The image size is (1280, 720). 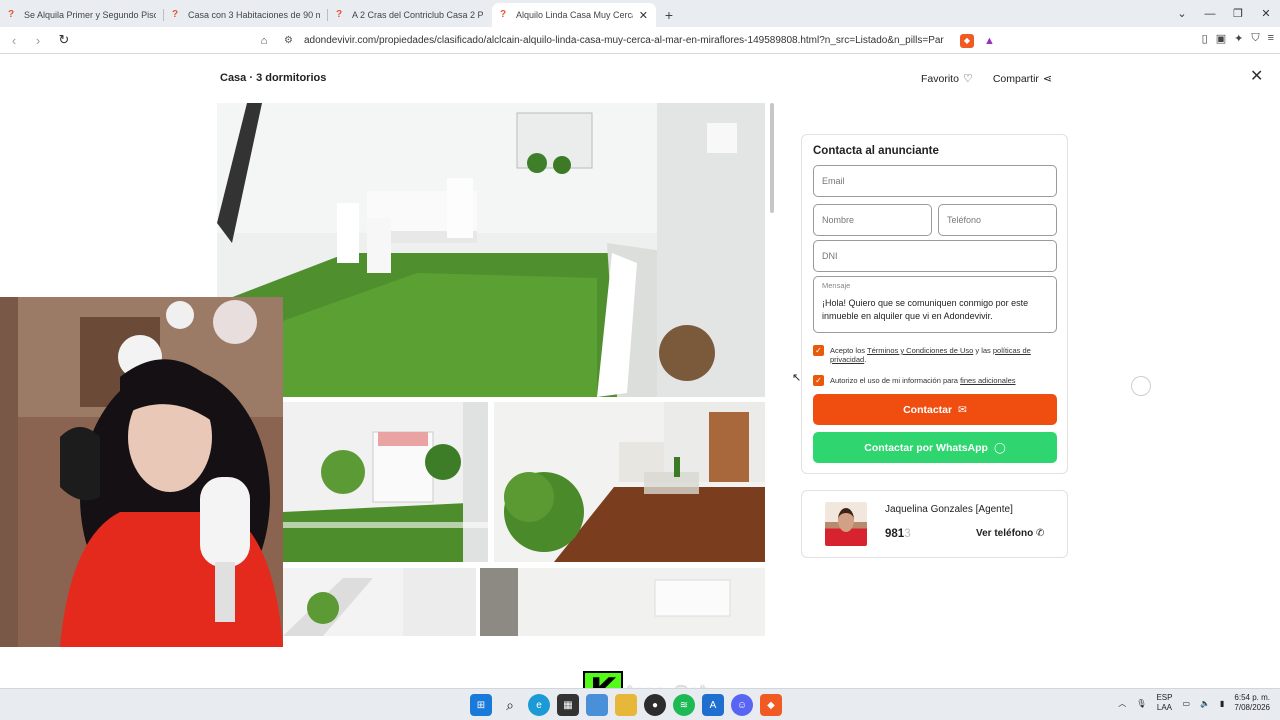 I want to click on start-icon: ⊞, so click(x=481, y=705).